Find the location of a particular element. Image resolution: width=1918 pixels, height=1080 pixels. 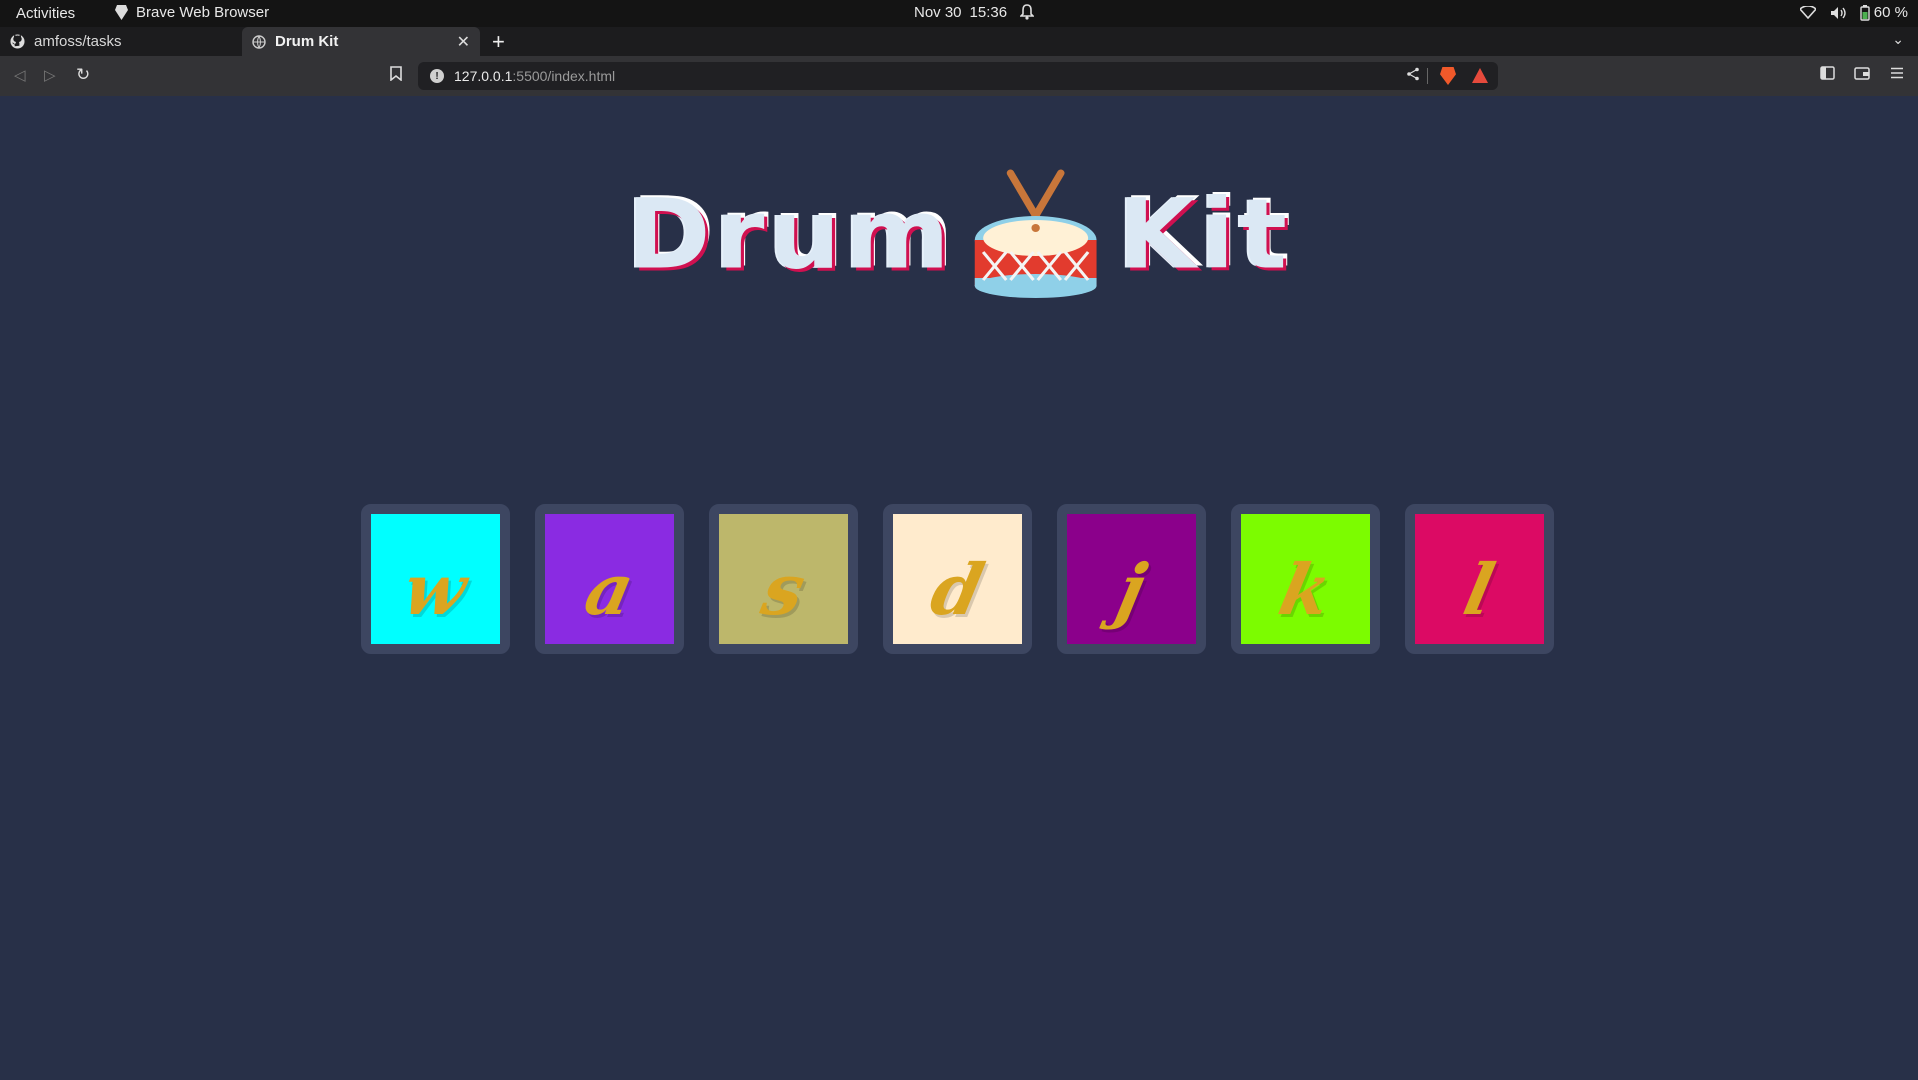

activities-button: Activities is located at coordinates (45, 13).